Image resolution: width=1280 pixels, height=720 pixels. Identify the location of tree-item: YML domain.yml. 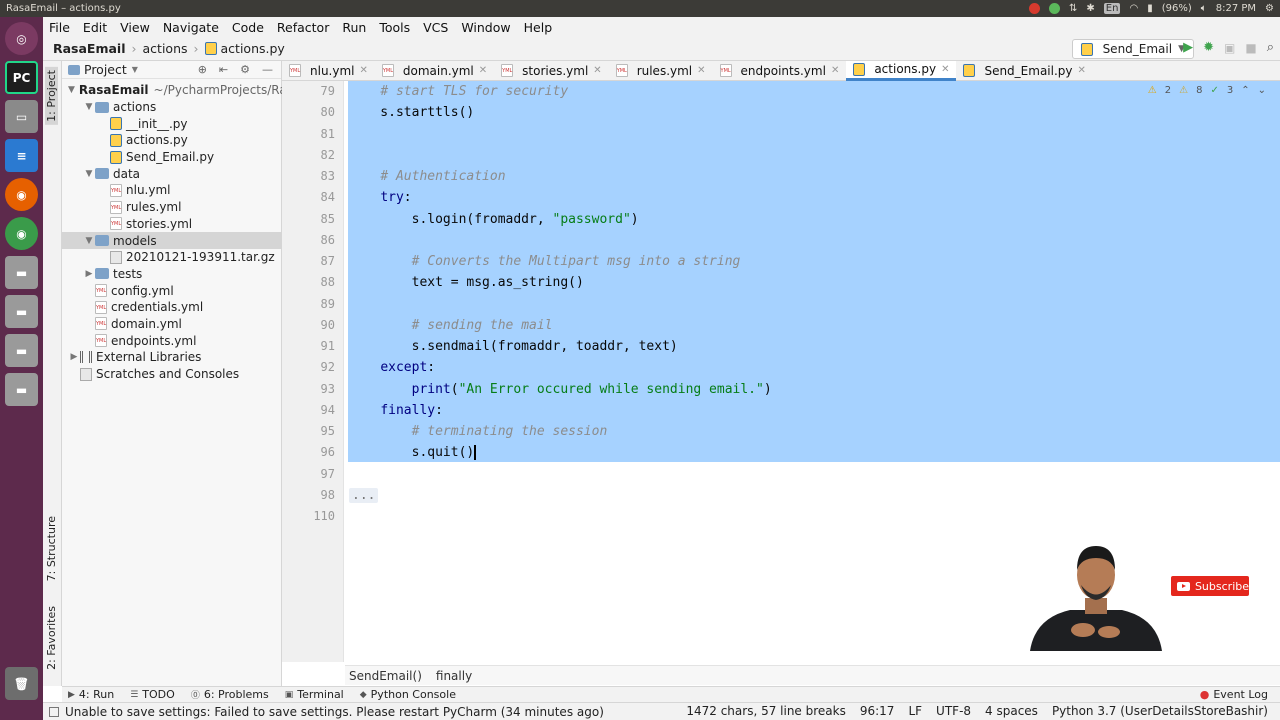
(172, 324).